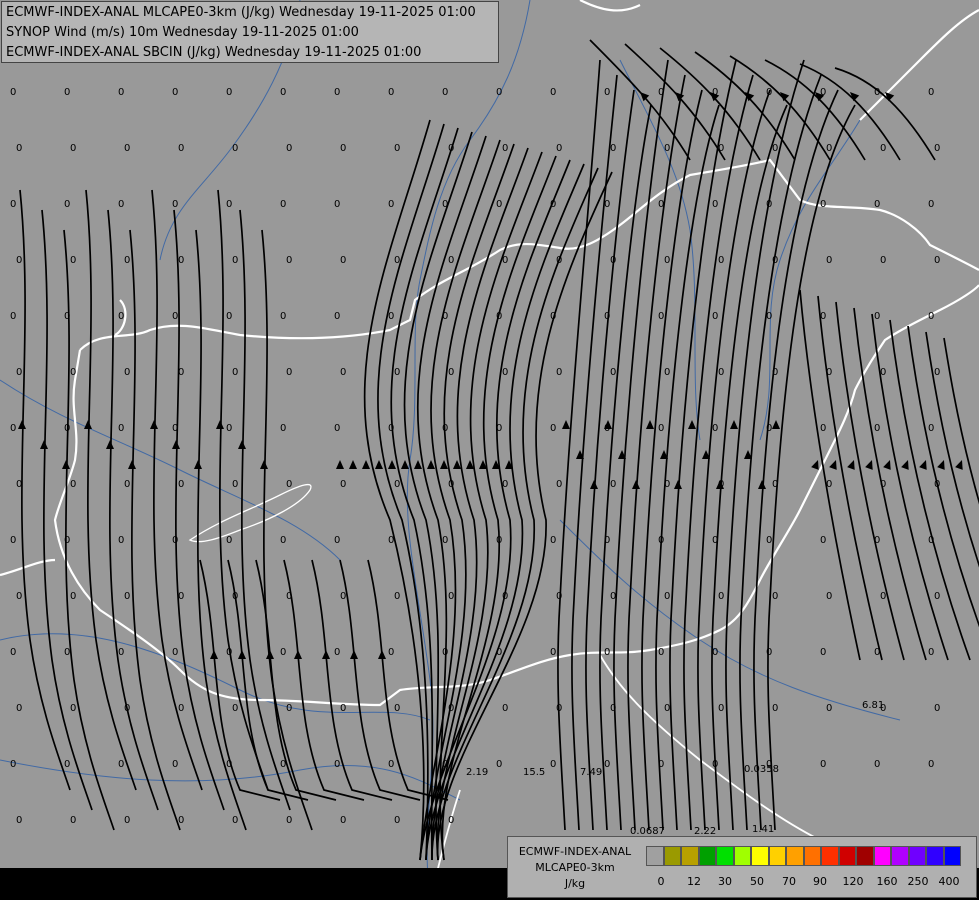 The height and width of the screenshot is (900, 979). What do you see at coordinates (575, 883) in the screenshot?
I see `legend-unit: J/kg` at bounding box center [575, 883].